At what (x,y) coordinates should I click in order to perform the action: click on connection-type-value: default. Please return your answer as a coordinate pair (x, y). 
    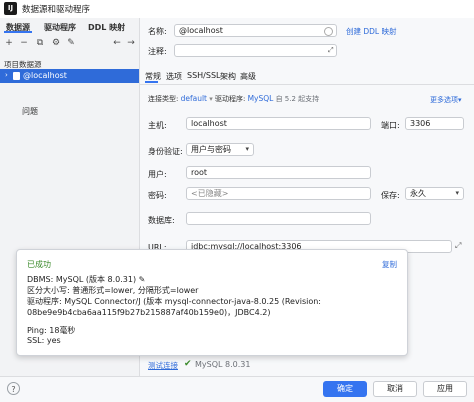
    Looking at the image, I should click on (194, 98).